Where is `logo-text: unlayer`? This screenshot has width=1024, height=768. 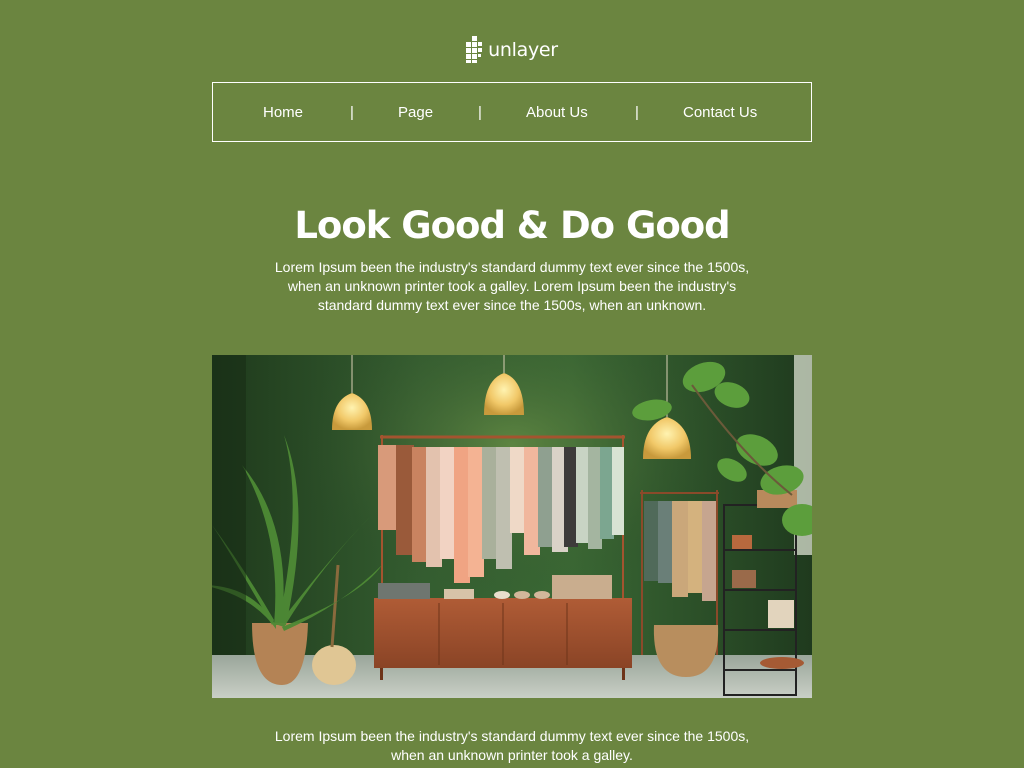
logo-text: unlayer is located at coordinates (523, 49).